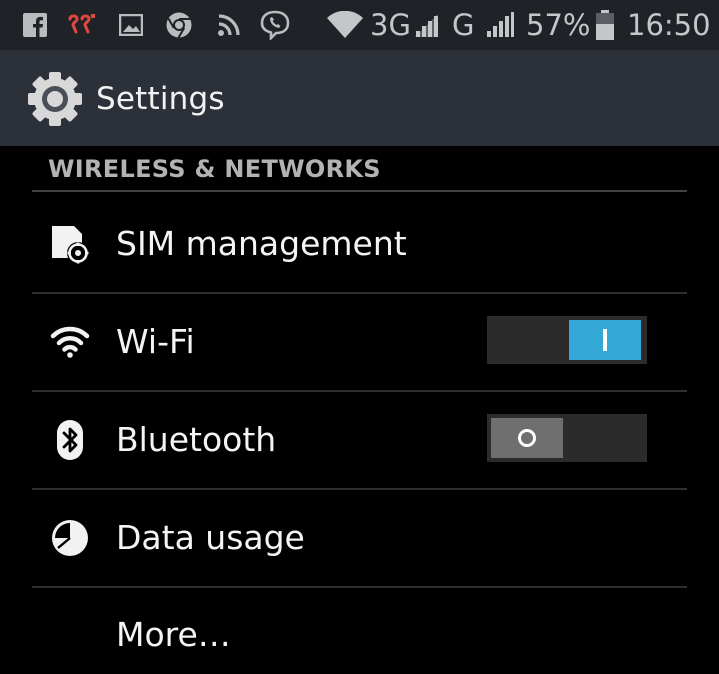  I want to click on section-header-wireless-networks: WIRELESS & NETWORKS, so click(214, 169).